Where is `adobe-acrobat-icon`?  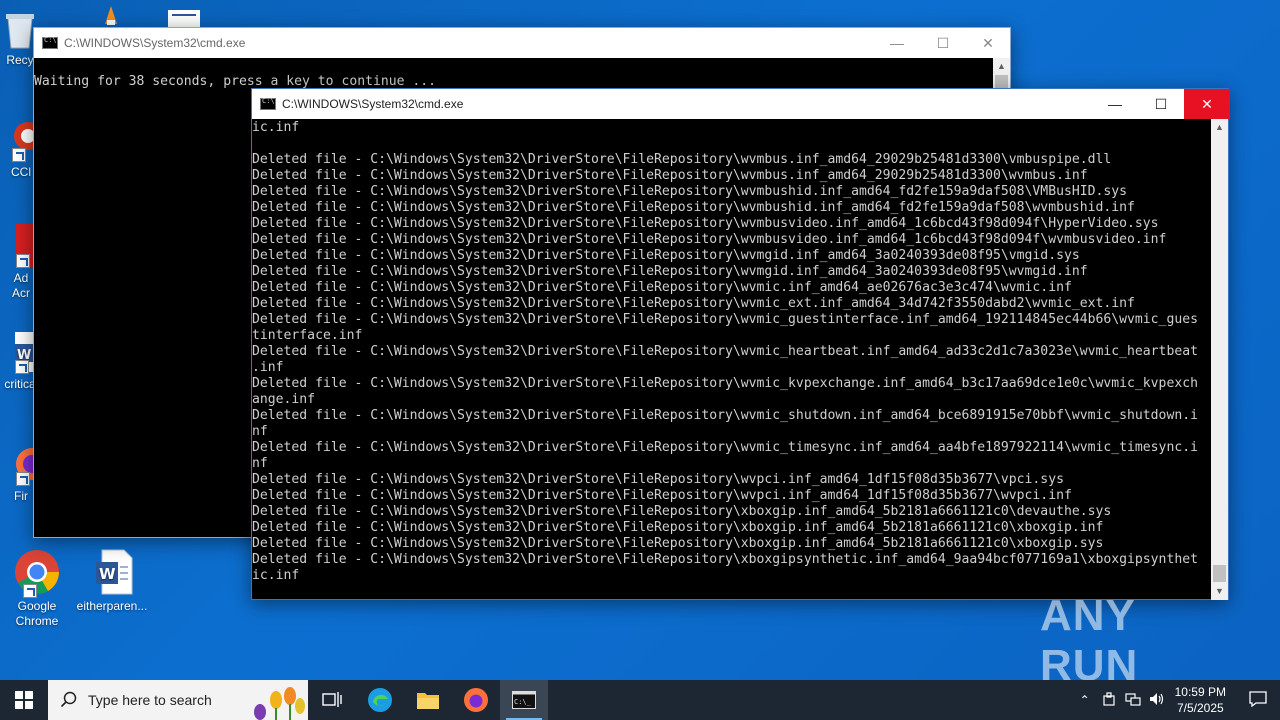 adobe-acrobat-icon is located at coordinates (22, 245).